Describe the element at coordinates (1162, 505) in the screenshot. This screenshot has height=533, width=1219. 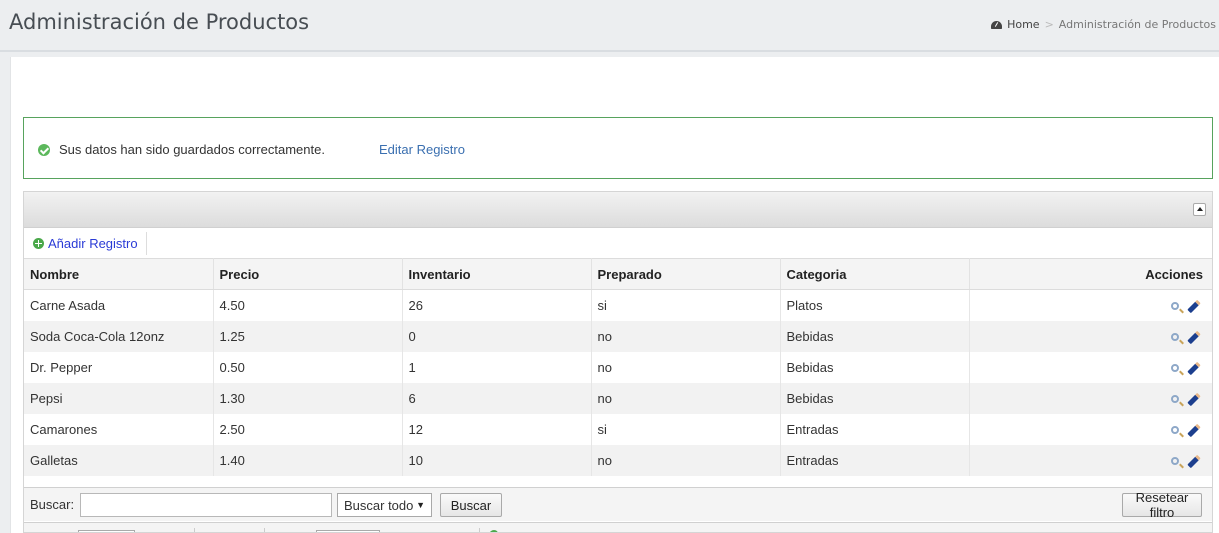
I see `reset-filter-button: Resetear filtro` at that location.